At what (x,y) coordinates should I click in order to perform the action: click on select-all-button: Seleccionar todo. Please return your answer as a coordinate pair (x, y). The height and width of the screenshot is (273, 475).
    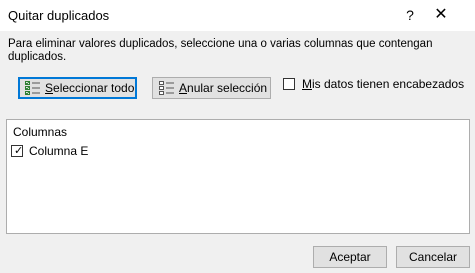
    Looking at the image, I should click on (77, 88).